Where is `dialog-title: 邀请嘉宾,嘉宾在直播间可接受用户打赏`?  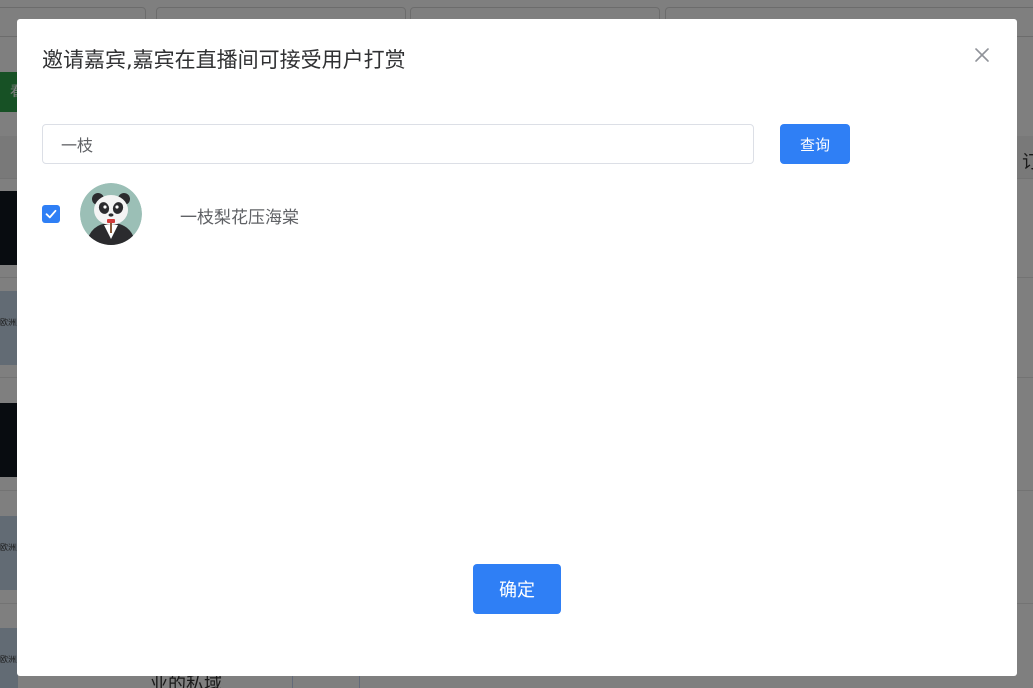
dialog-title: 邀请嘉宾,嘉宾在直播间可接受用户打赏 is located at coordinates (224, 60).